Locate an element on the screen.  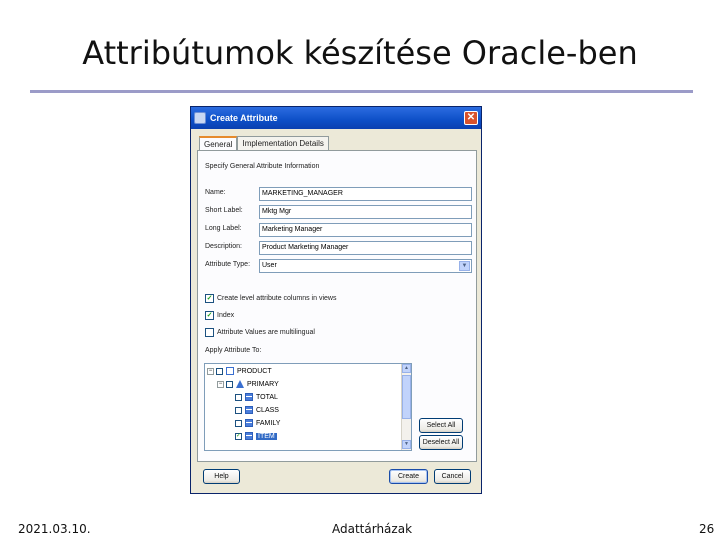
footer-course: Adattárházak is located at coordinates (372, 529).